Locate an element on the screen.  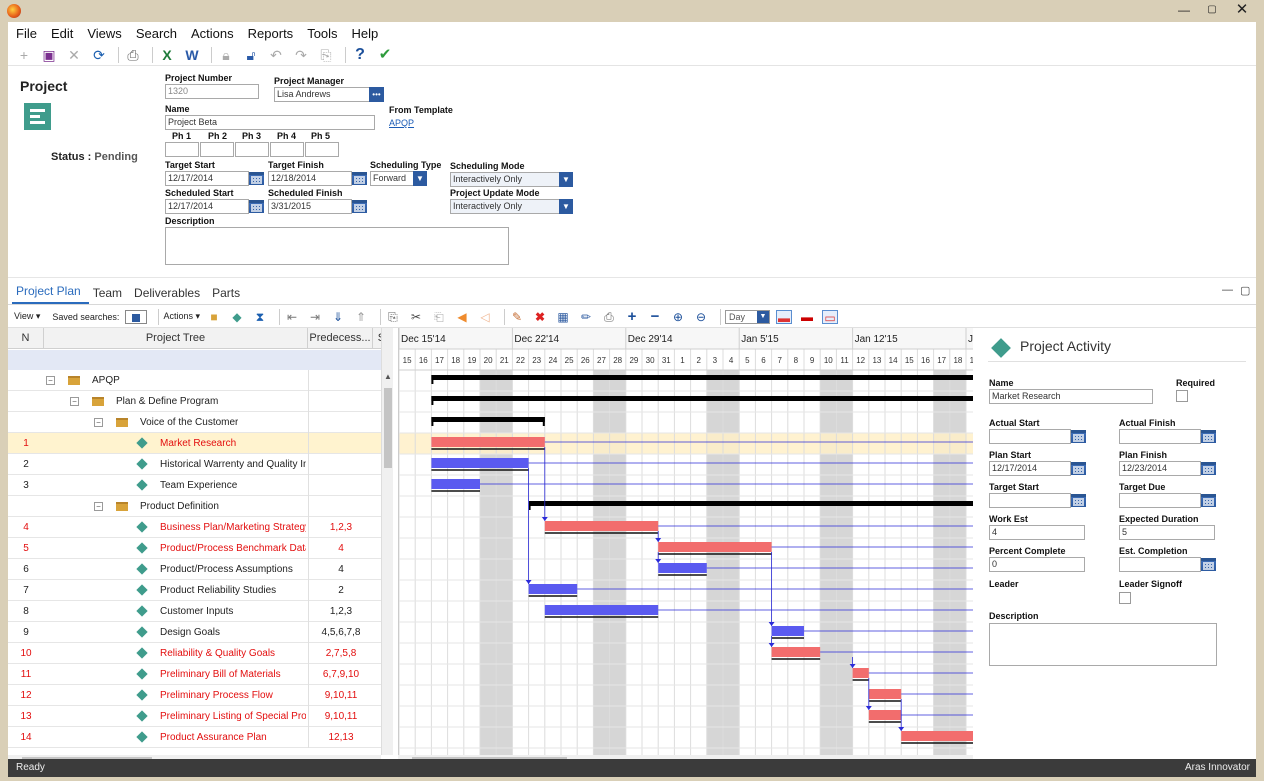
project-update-mode-select: Interactively Only is located at coordinates (505, 206).